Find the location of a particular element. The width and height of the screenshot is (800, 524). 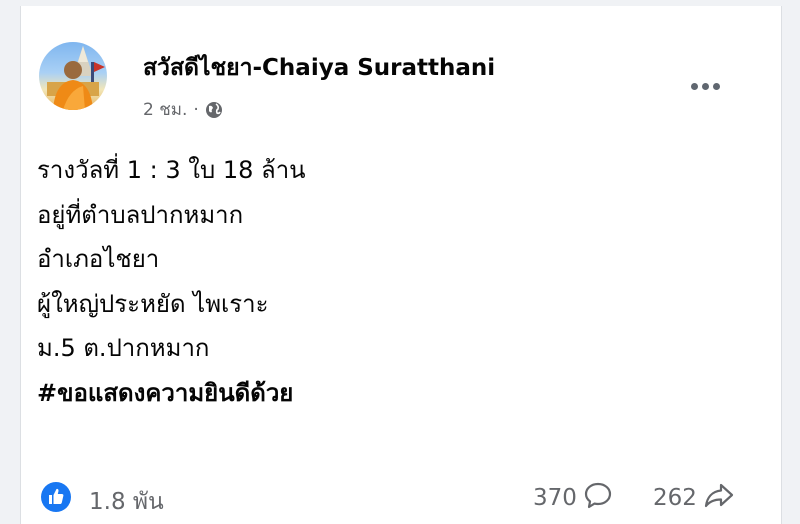

page-avatar is located at coordinates (73, 76).